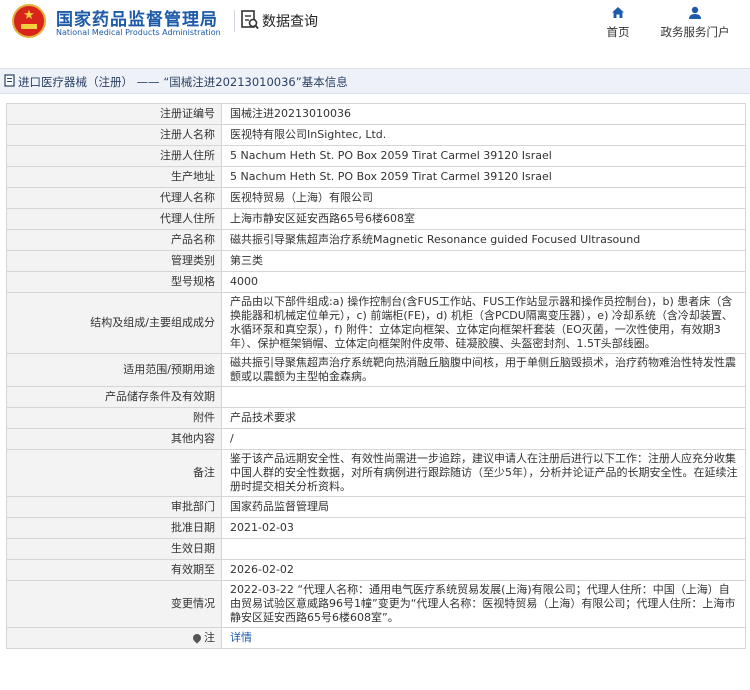 This screenshot has height=690, width=750. What do you see at coordinates (138, 32) in the screenshot?
I see `site-logo-en: National Medical Products Administration` at bounding box center [138, 32].